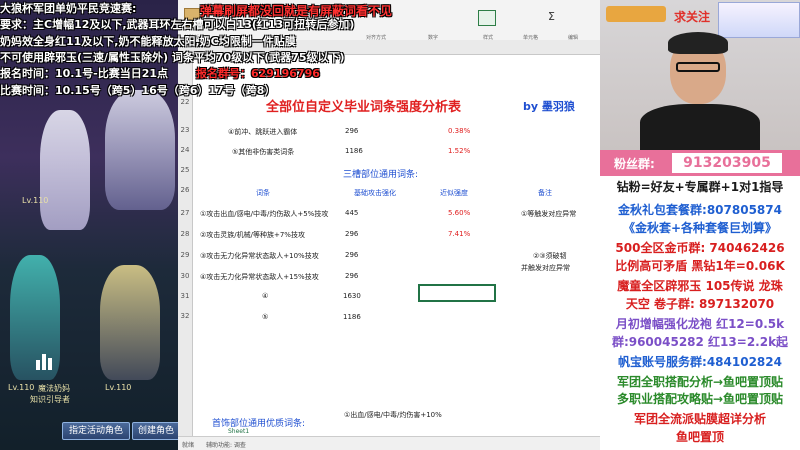  Describe the element at coordinates (185, 296) in the screenshot. I see `row-number: 31` at that location.